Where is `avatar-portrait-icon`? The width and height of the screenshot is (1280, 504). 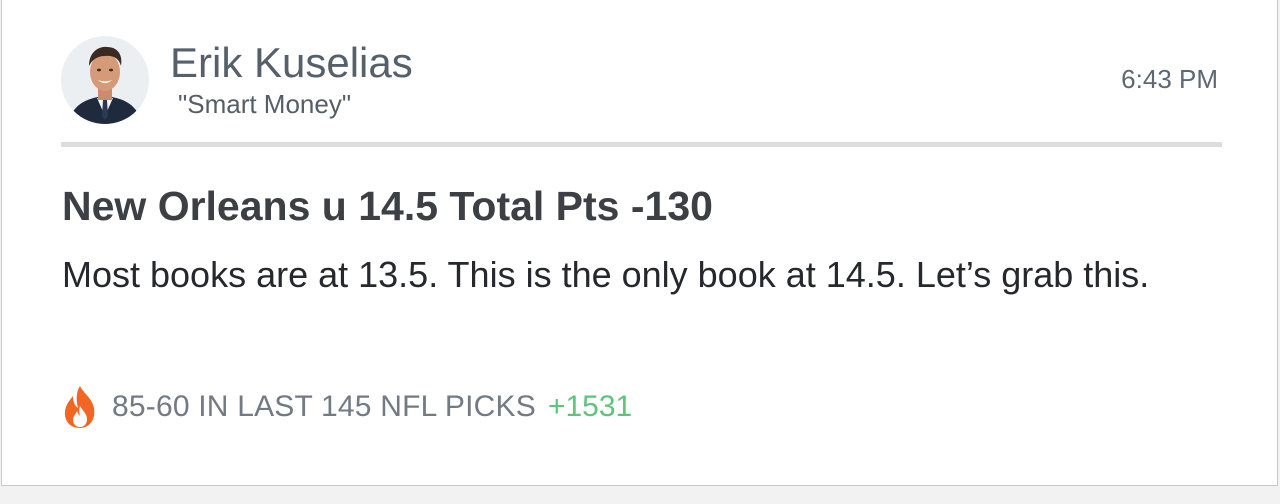 avatar-portrait-icon is located at coordinates (105, 80).